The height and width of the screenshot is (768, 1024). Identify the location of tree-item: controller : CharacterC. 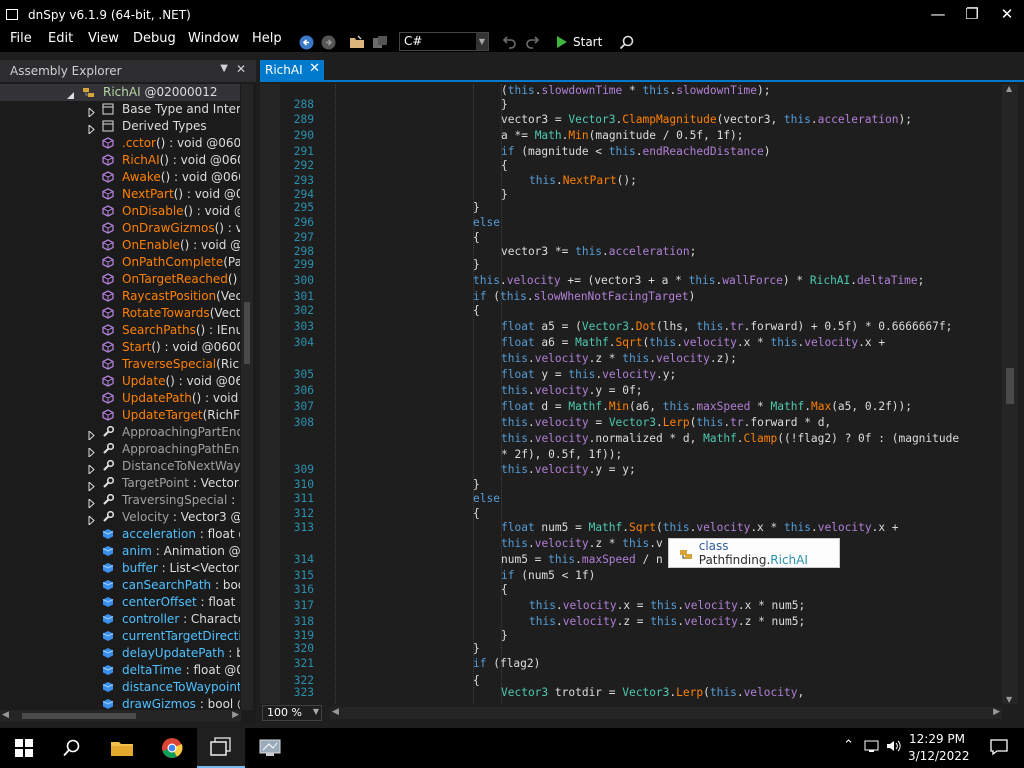
(120, 619).